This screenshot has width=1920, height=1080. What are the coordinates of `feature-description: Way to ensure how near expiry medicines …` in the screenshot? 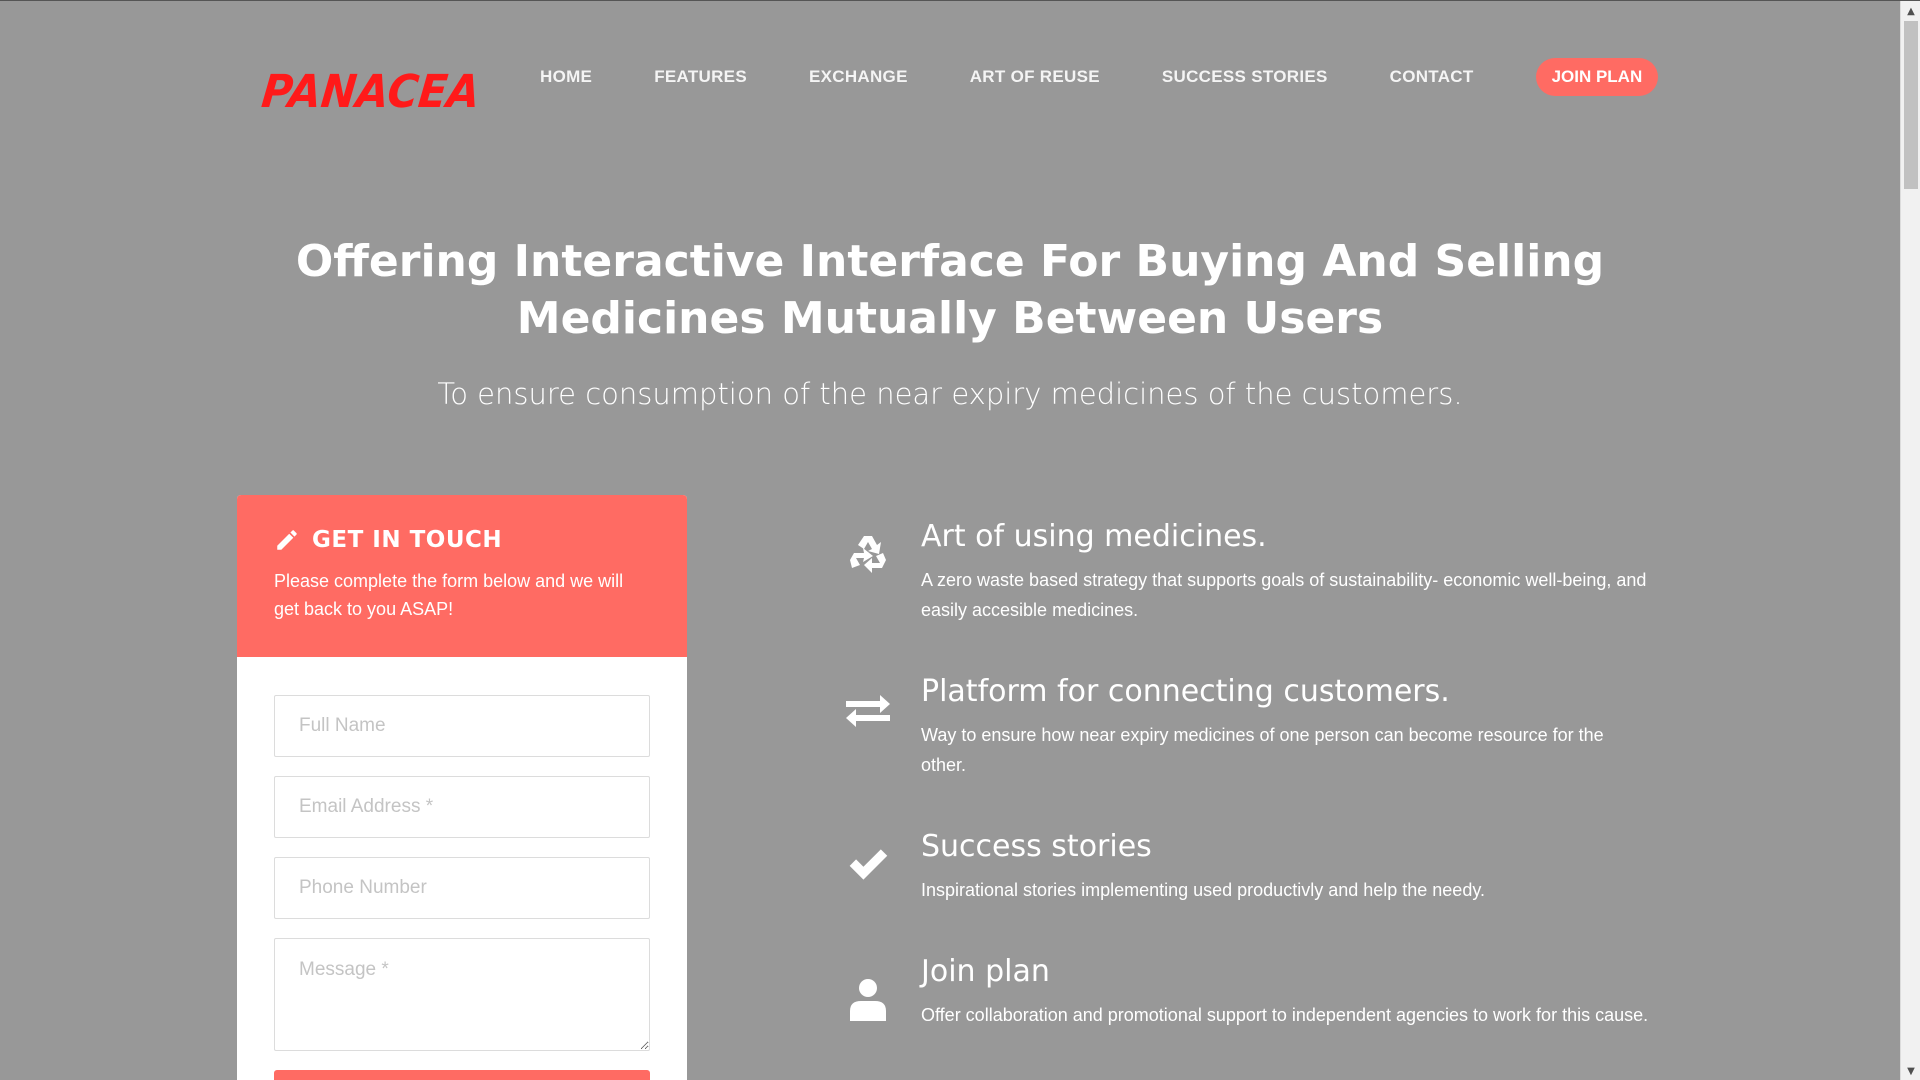 It's located at (1262, 750).